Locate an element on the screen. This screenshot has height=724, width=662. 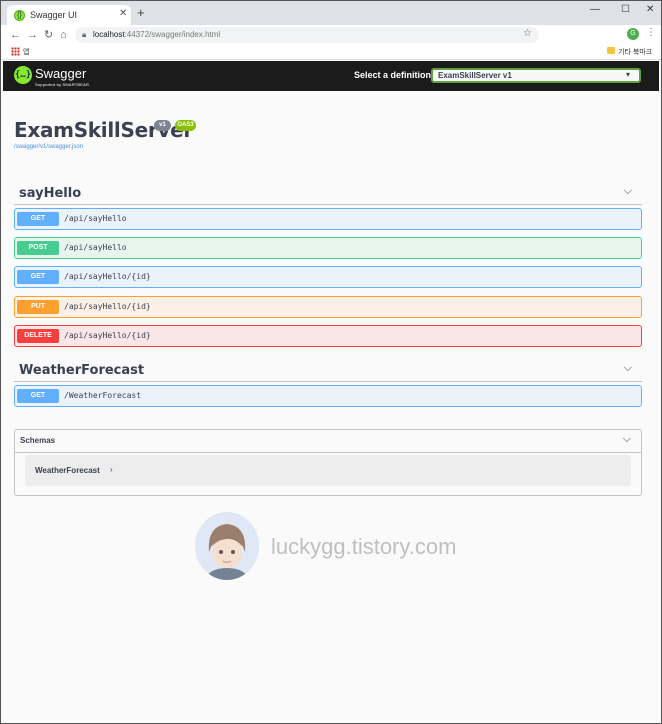
forward-arrow-icon: → is located at coordinates (32, 35).